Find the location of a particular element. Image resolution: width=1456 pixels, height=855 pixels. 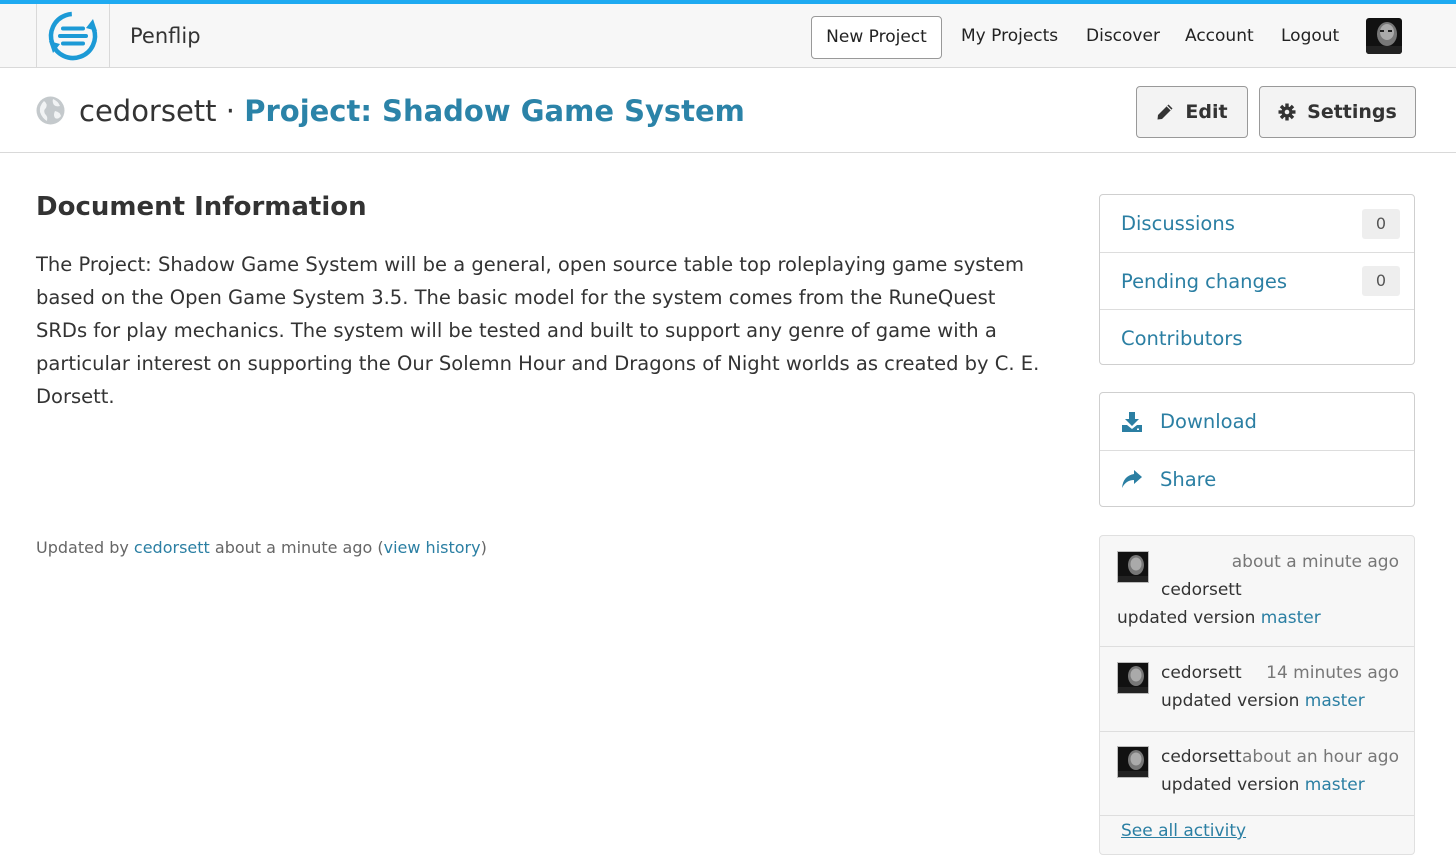

edit-button: Edit is located at coordinates (1192, 112).